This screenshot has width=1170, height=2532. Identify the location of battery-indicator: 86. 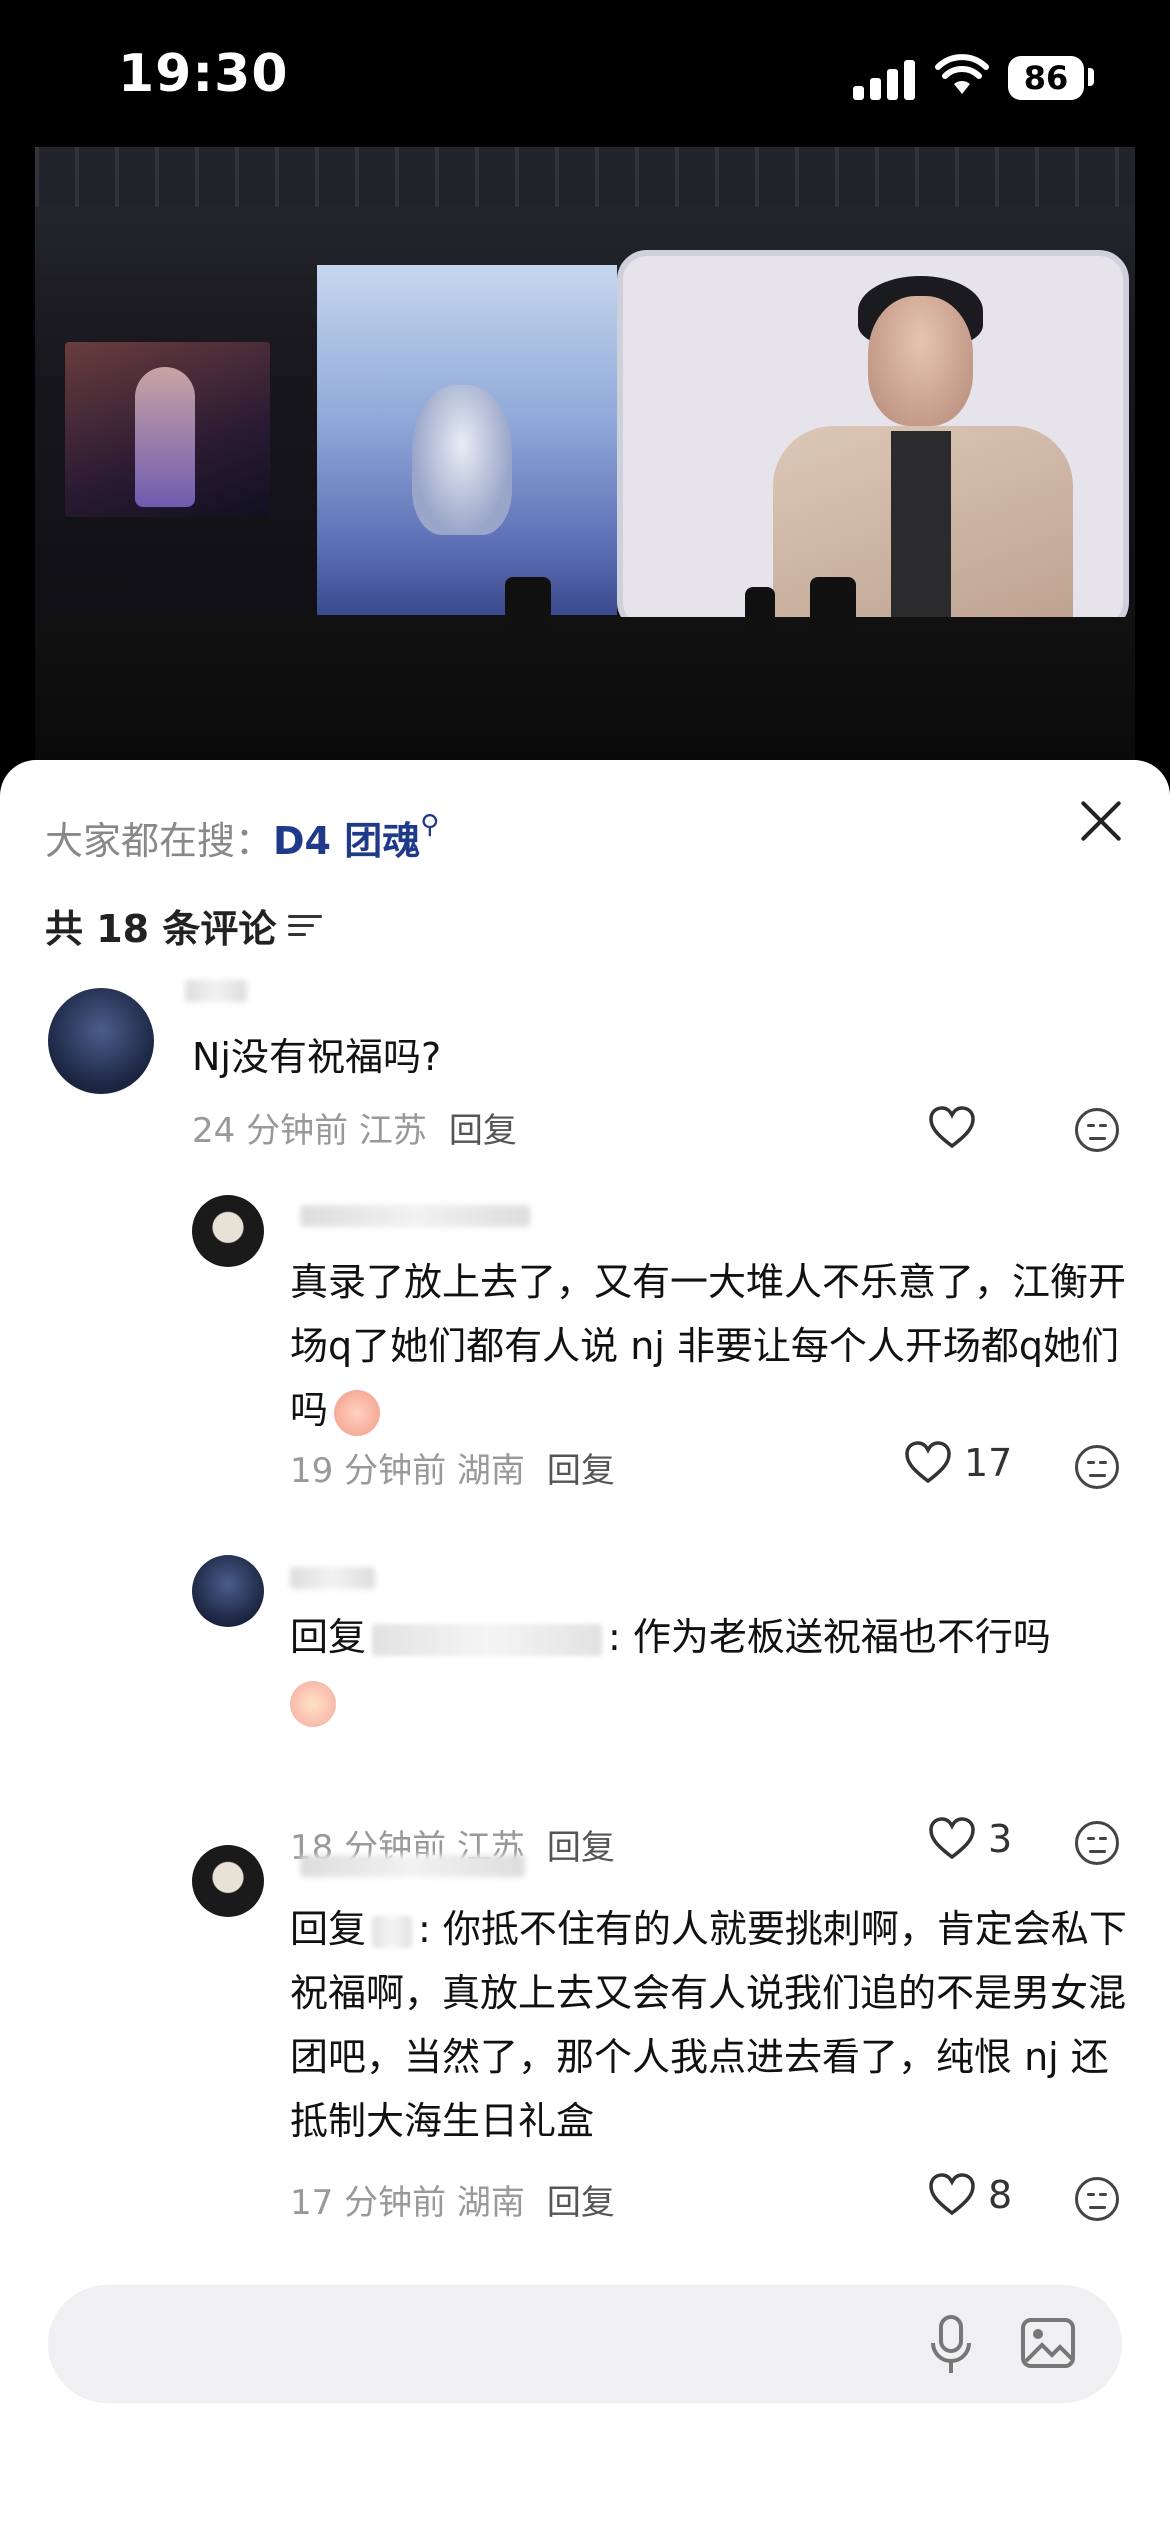
(1046, 78).